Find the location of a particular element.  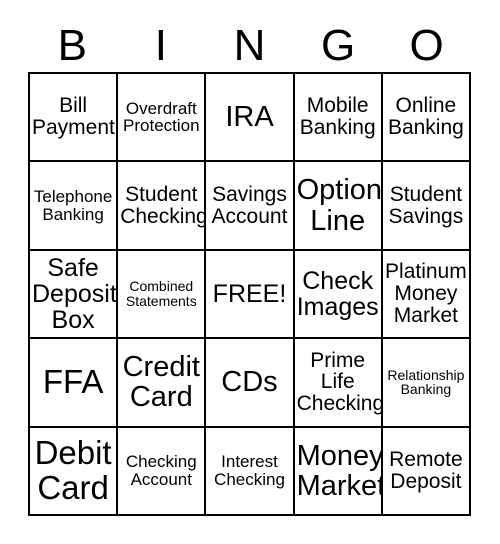

bingo-cell-label: Prime Life Checking is located at coordinates (339, 382).